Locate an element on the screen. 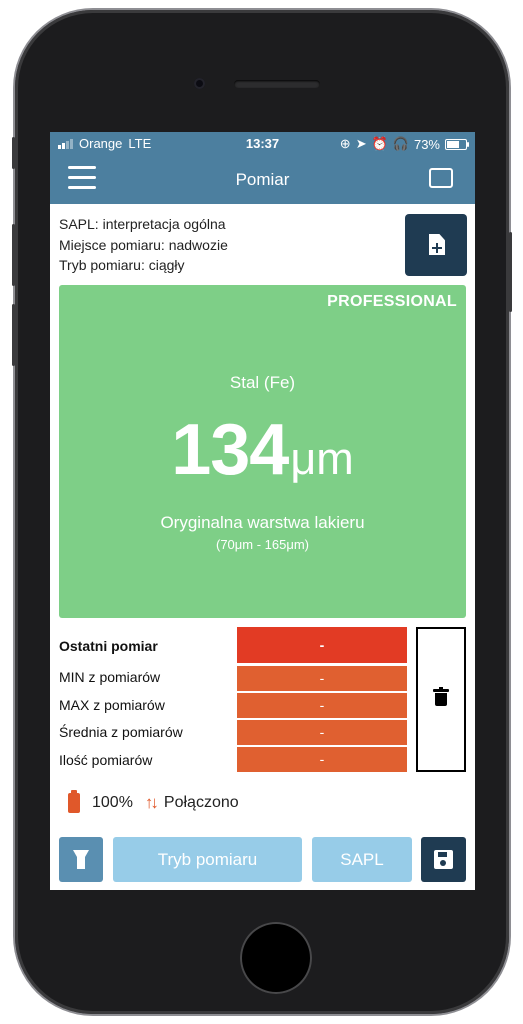  delete-measurements-button is located at coordinates (441, 699).